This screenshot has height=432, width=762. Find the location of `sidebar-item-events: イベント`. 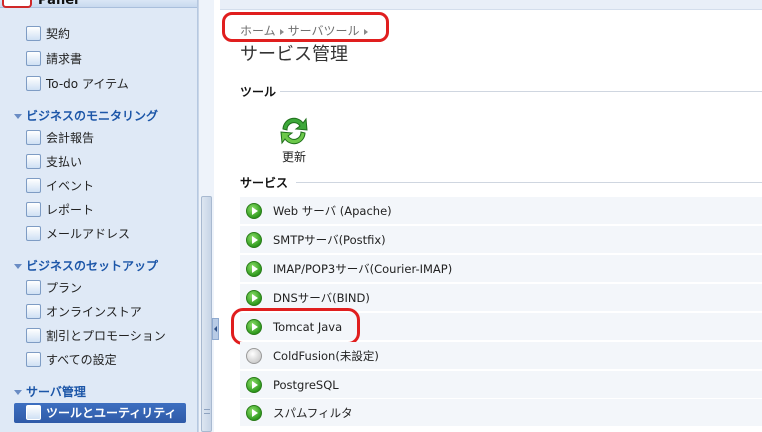

sidebar-item-events: イベント is located at coordinates (60, 186).